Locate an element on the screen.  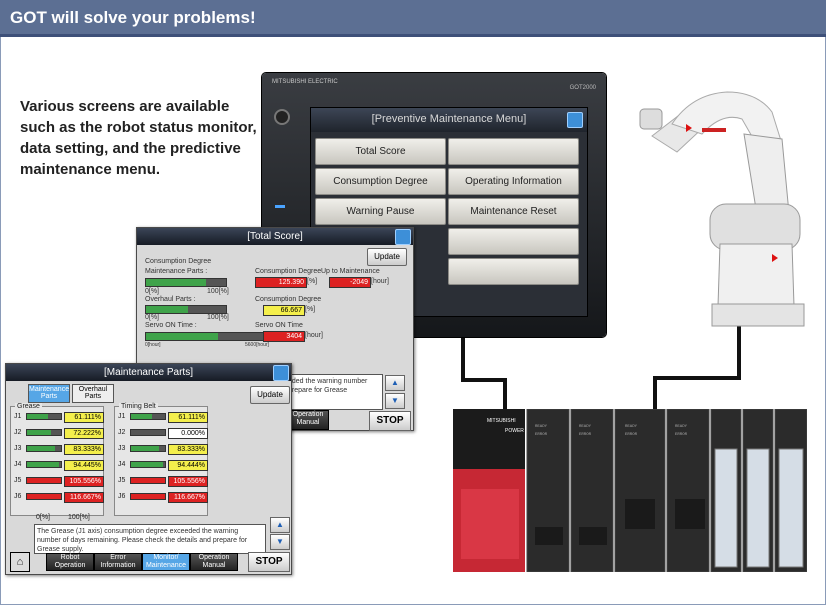
servo-on-time-bar is located at coordinates (206, 336).